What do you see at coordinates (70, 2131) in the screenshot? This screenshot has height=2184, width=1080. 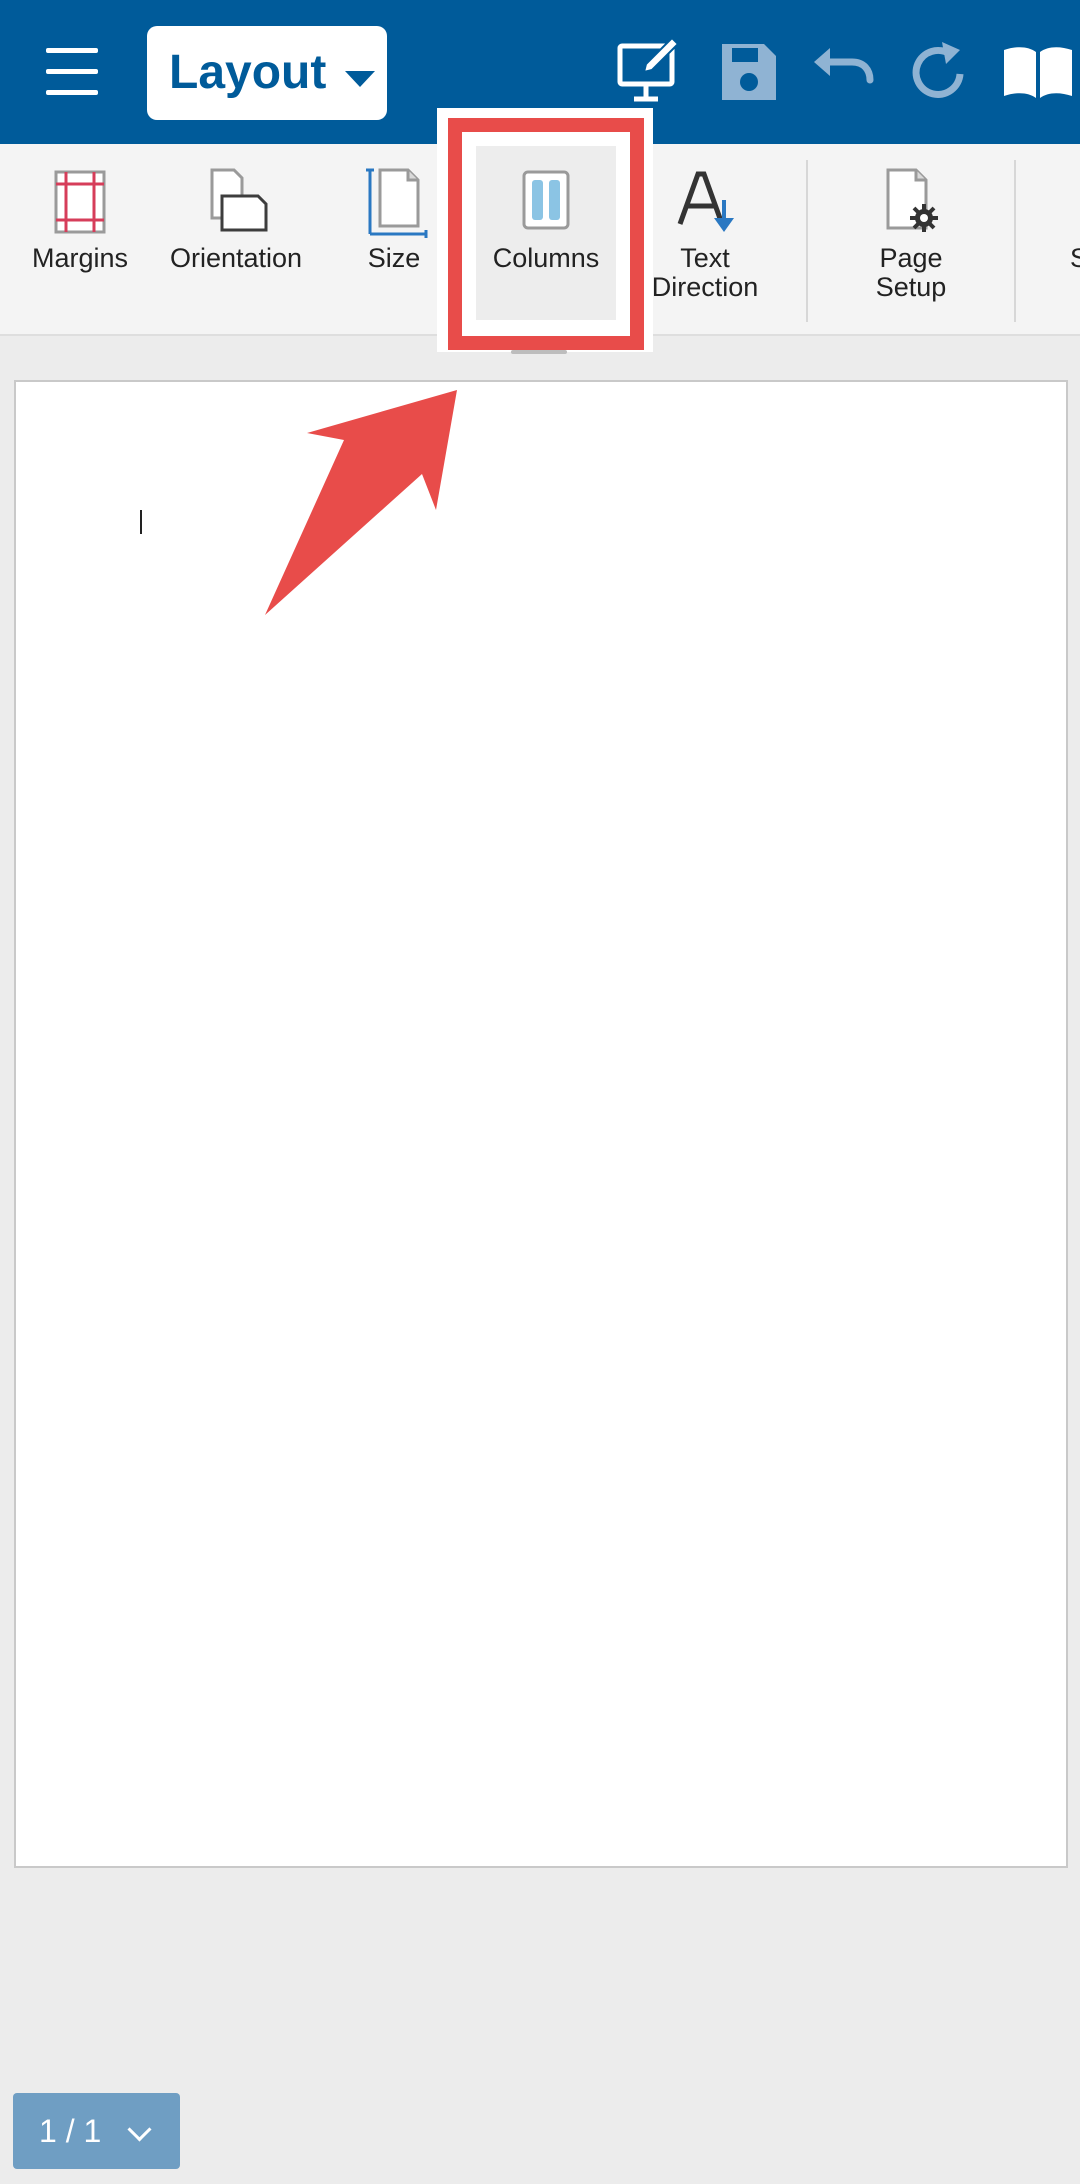 I see `page-indicator-label: 1 / 1` at bounding box center [70, 2131].